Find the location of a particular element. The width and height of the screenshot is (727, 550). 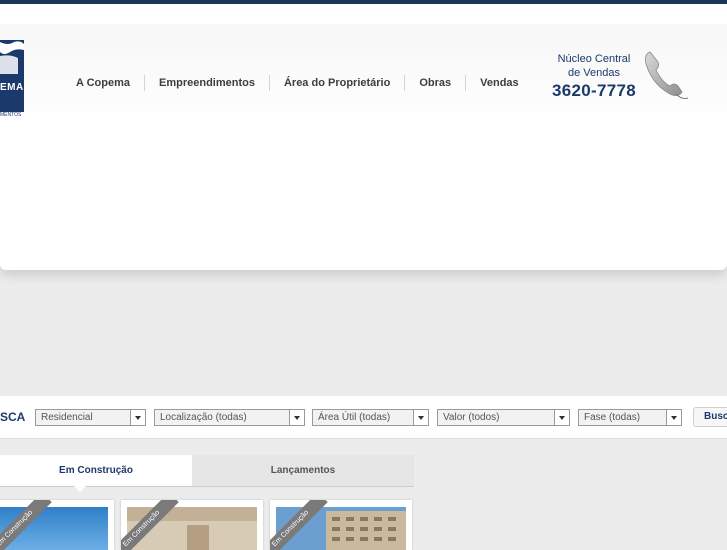

value-select-value: Valor (todos) is located at coordinates (471, 417).